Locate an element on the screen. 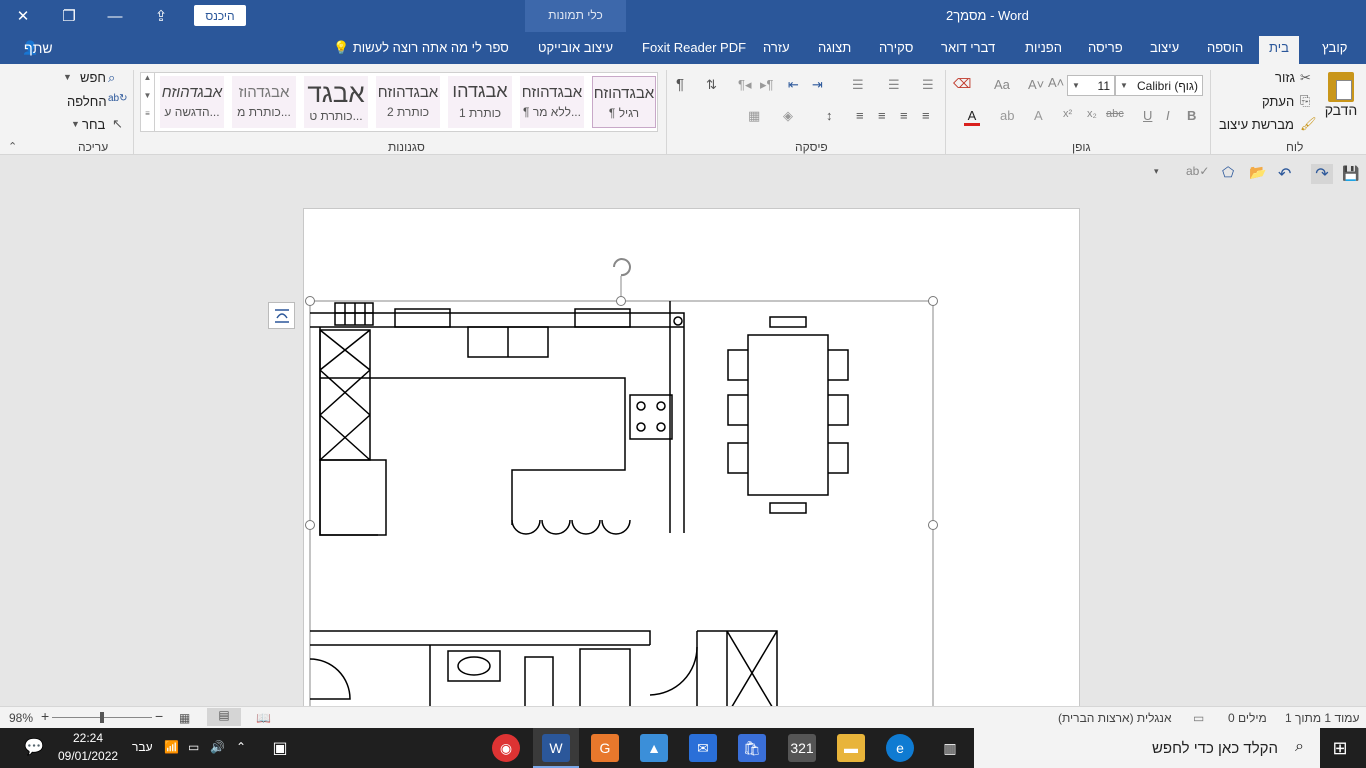  font-size-dropdown-icon: ▼ is located at coordinates (1076, 85).